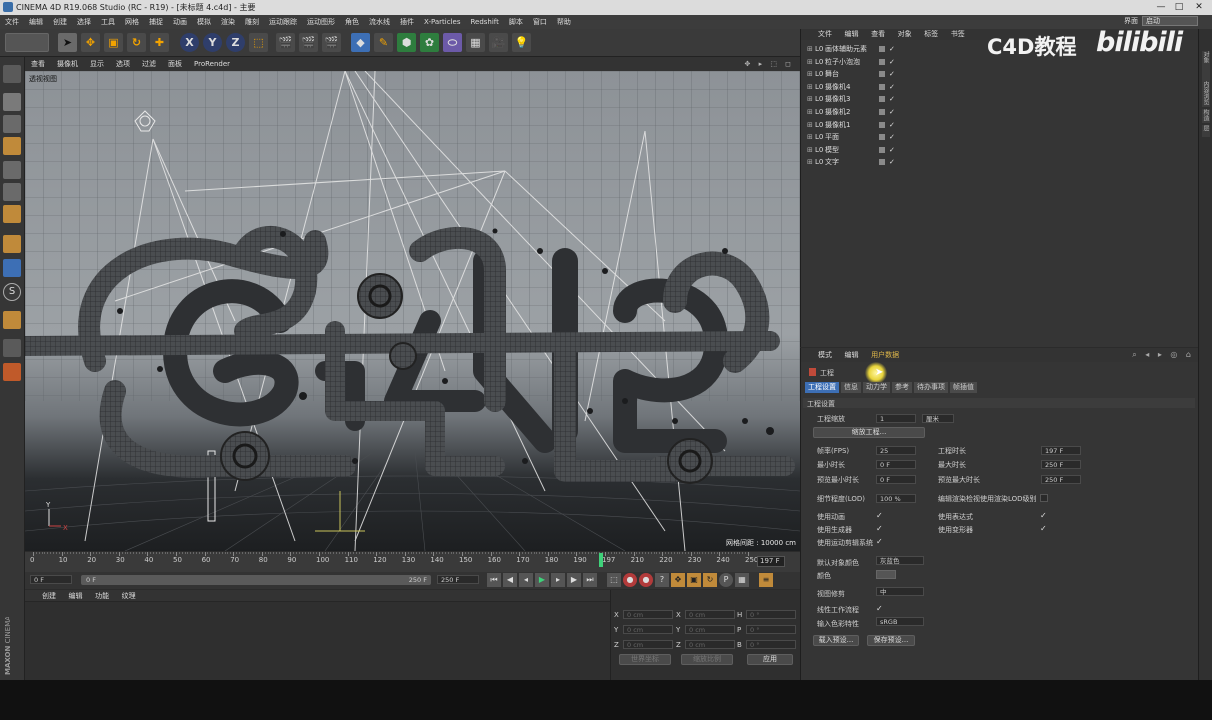 The width and height of the screenshot is (1212, 720). What do you see at coordinates (878, 34) in the screenshot?
I see `om-tab-view: 查看` at bounding box center [878, 34].